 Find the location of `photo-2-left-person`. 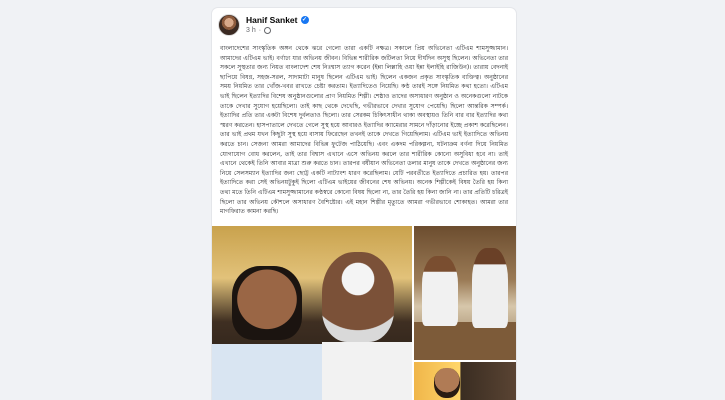

photo-2-left-person is located at coordinates (440, 291).